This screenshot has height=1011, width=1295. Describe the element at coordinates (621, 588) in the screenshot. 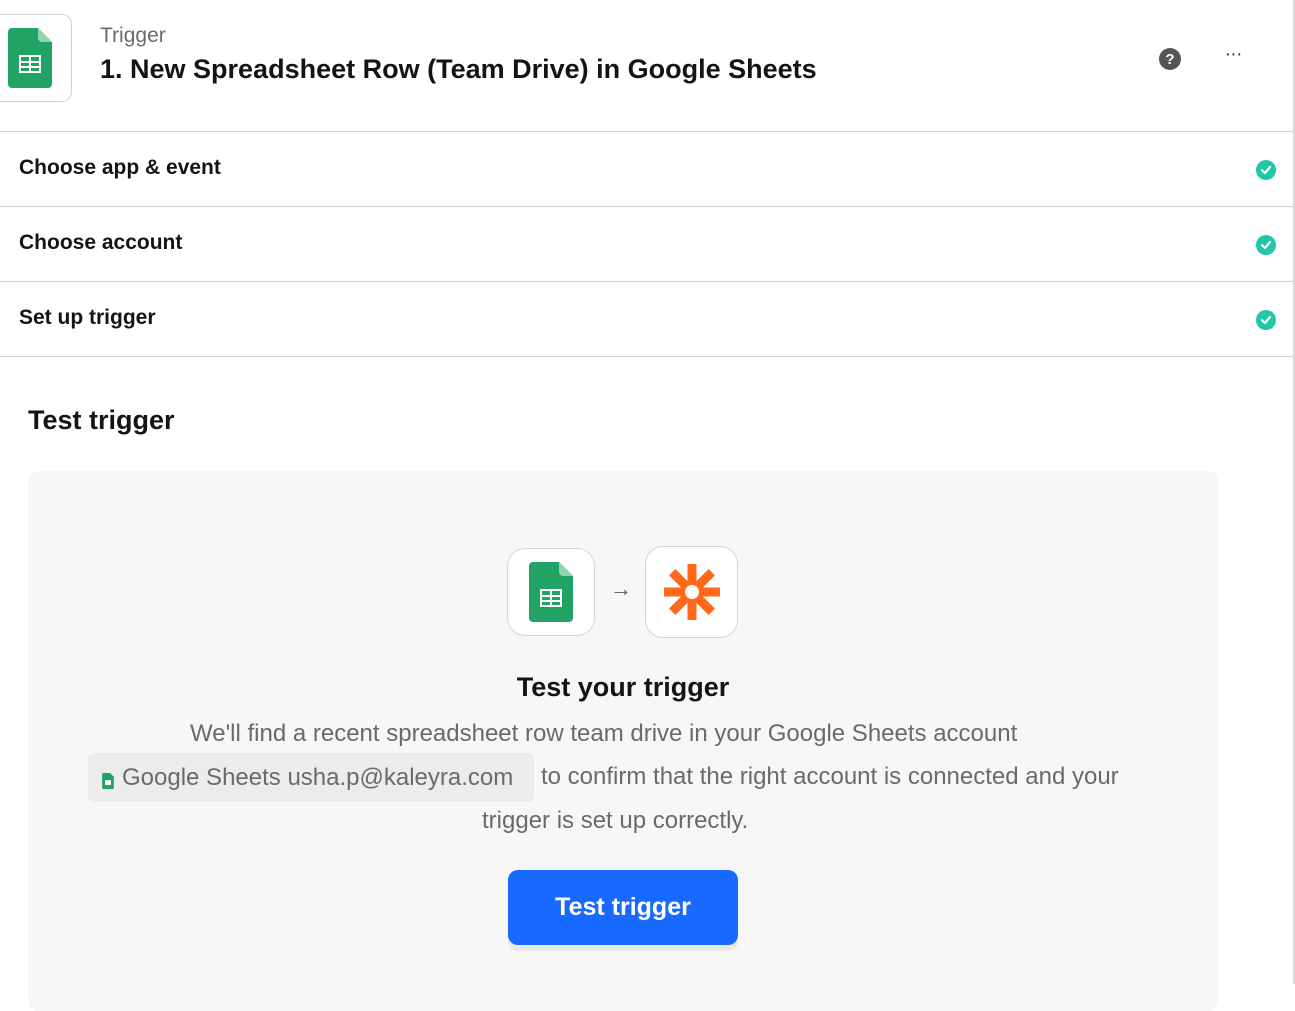

I see `arrow-right-icon: →` at that location.